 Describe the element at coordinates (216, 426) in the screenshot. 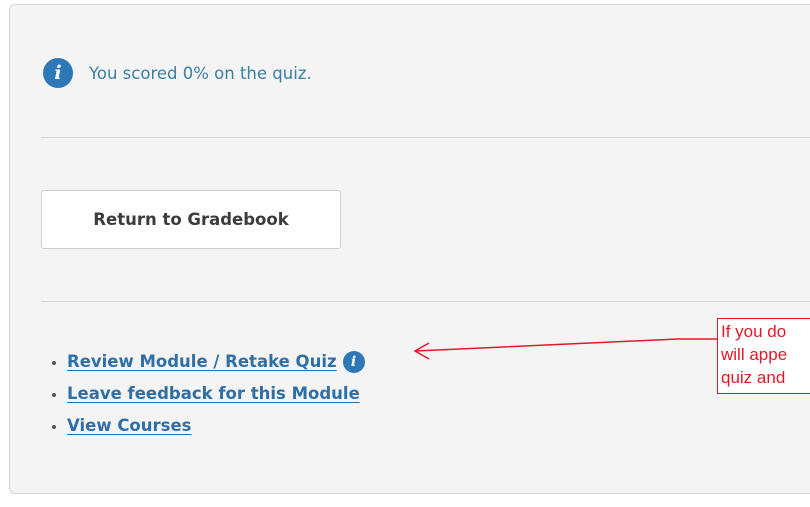

I see `list-item: View Courses` at that location.